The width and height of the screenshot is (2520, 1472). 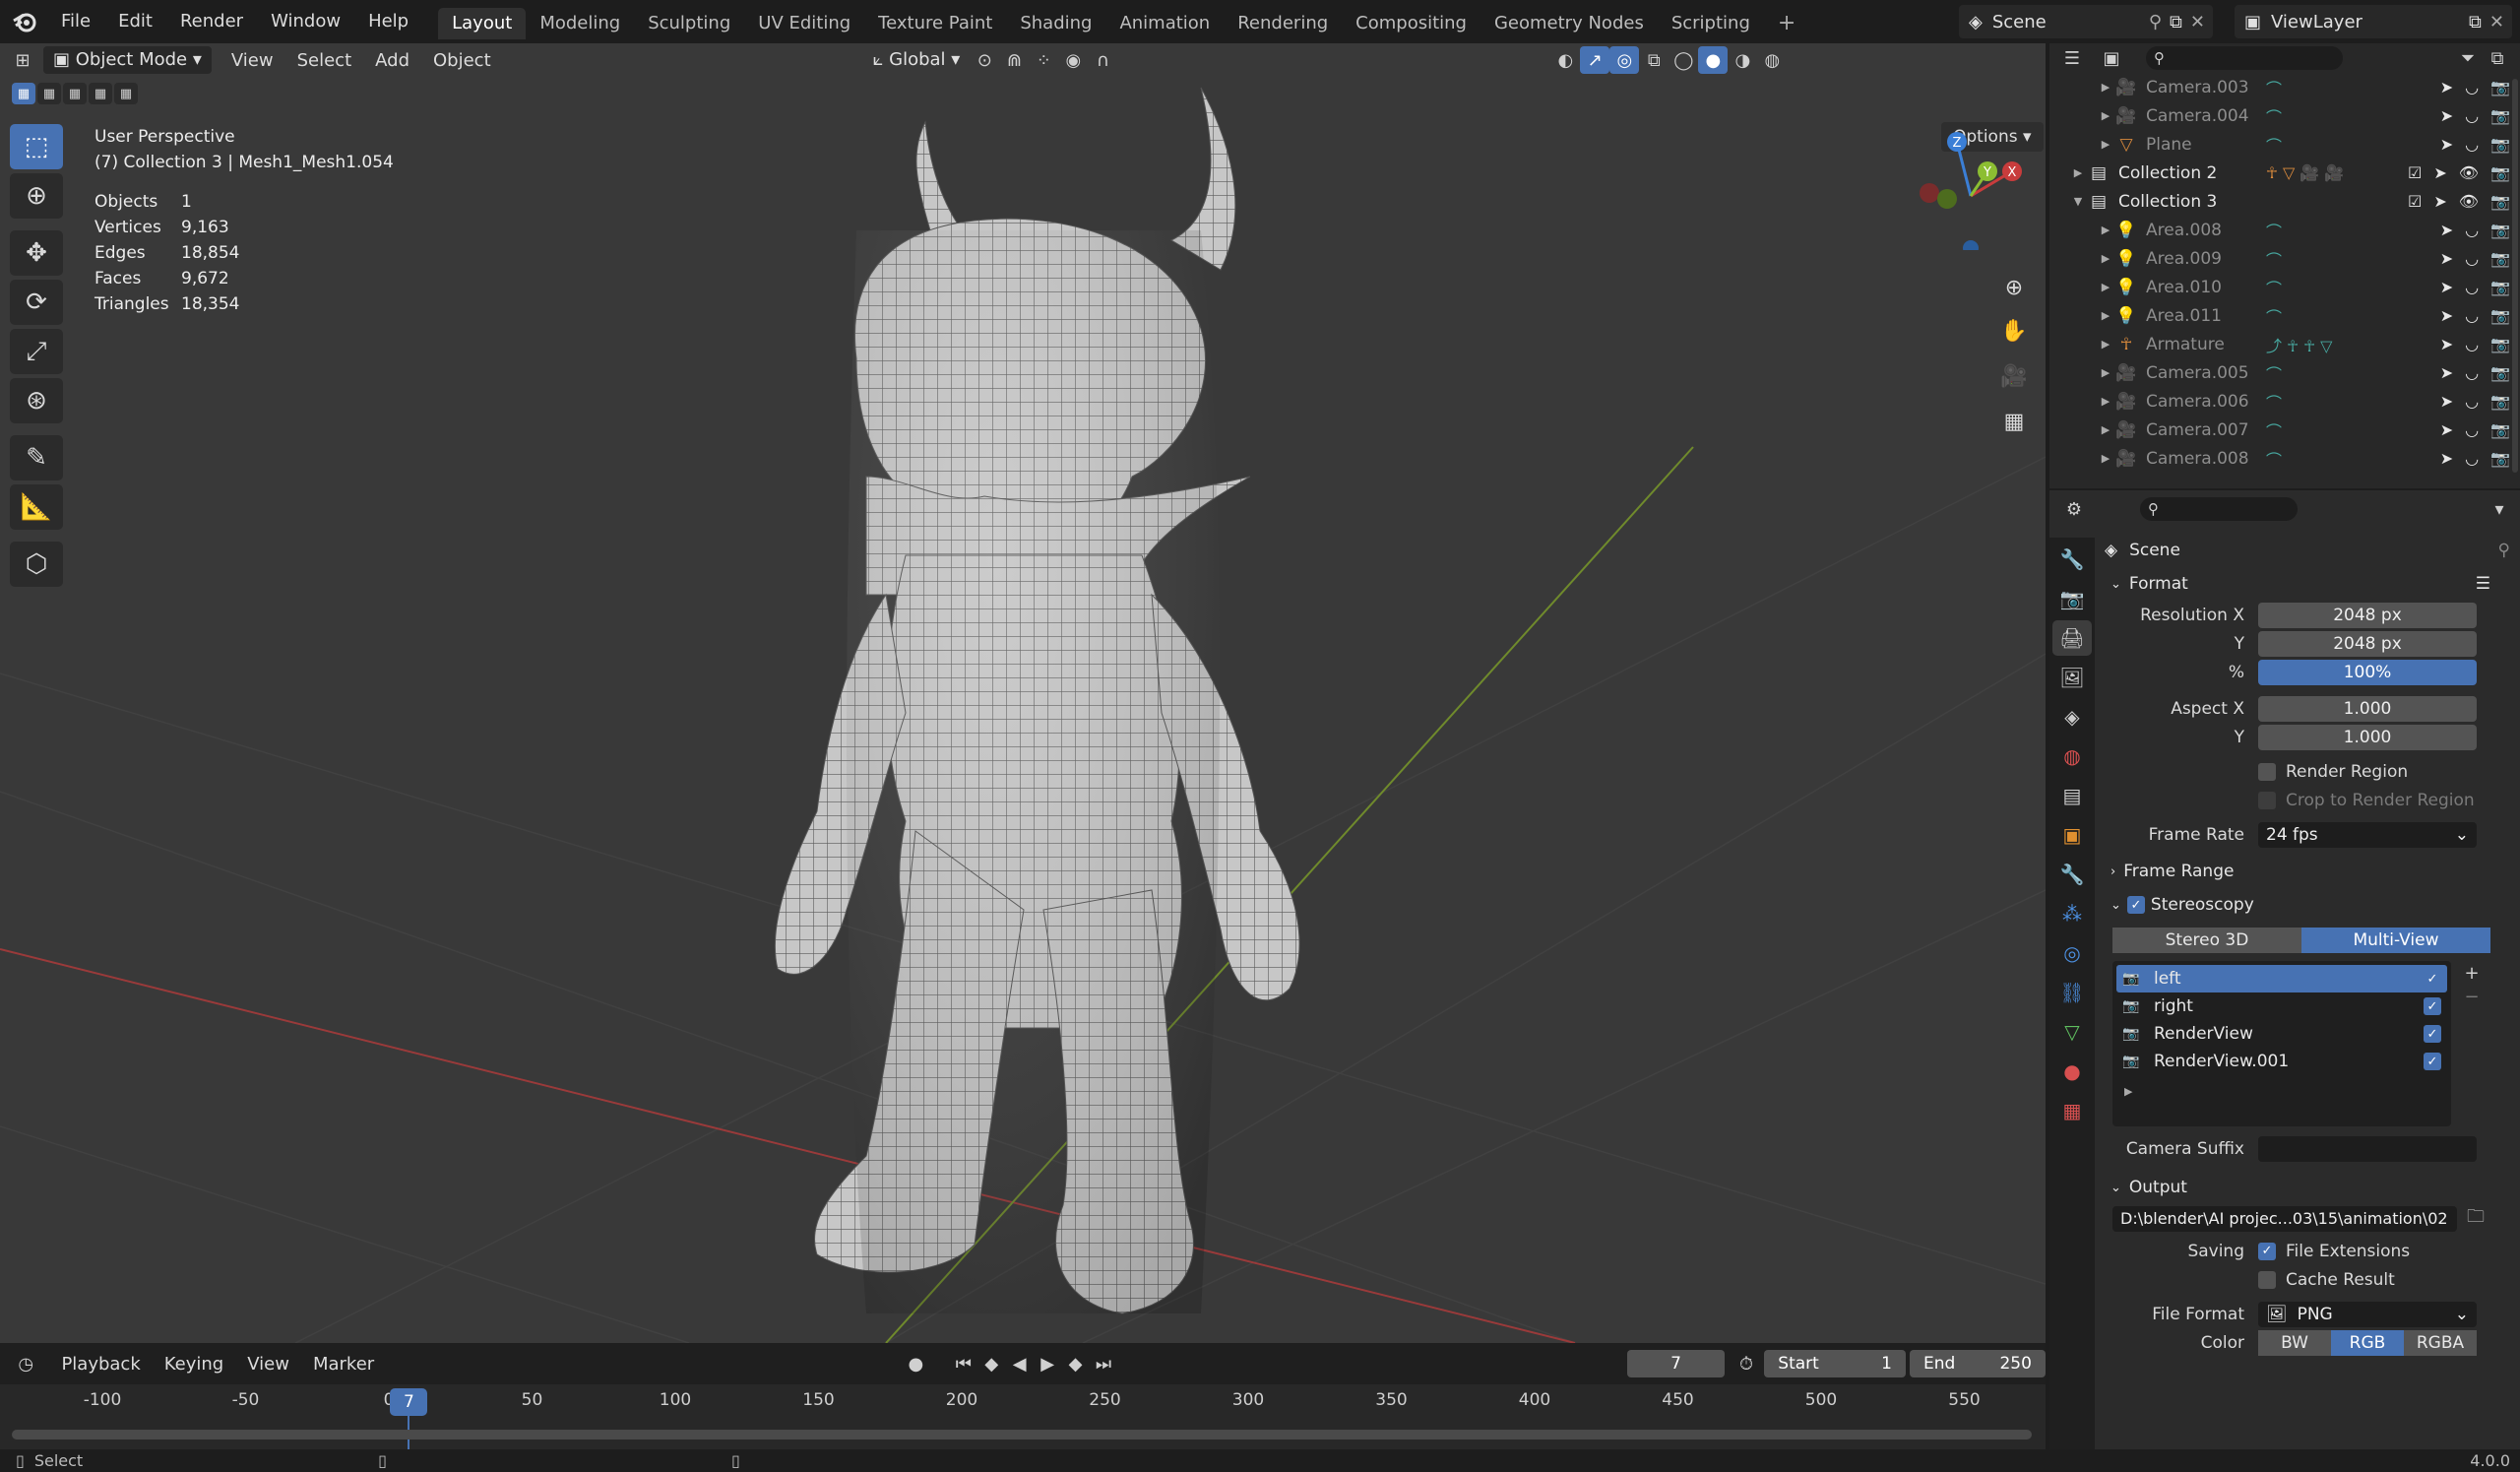 What do you see at coordinates (2281, 1006) in the screenshot?
I see `stereo-view-item: 📷 right ✓` at bounding box center [2281, 1006].